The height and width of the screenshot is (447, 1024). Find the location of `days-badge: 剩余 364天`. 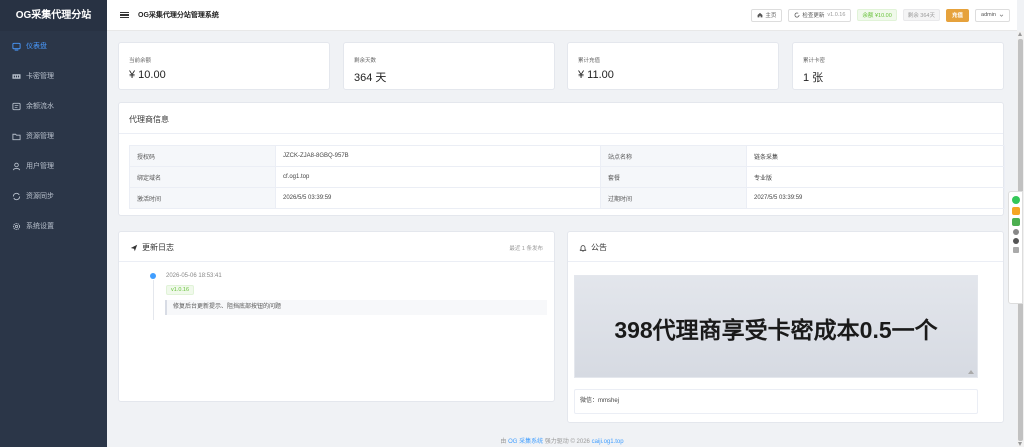

days-badge: 剩余 364天 is located at coordinates (921, 15).